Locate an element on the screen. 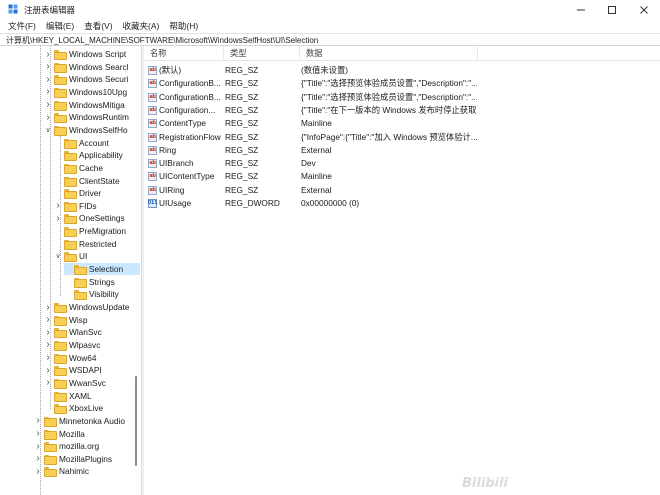  tree-item: › Minnetonka Audio is located at coordinates (87, 421).